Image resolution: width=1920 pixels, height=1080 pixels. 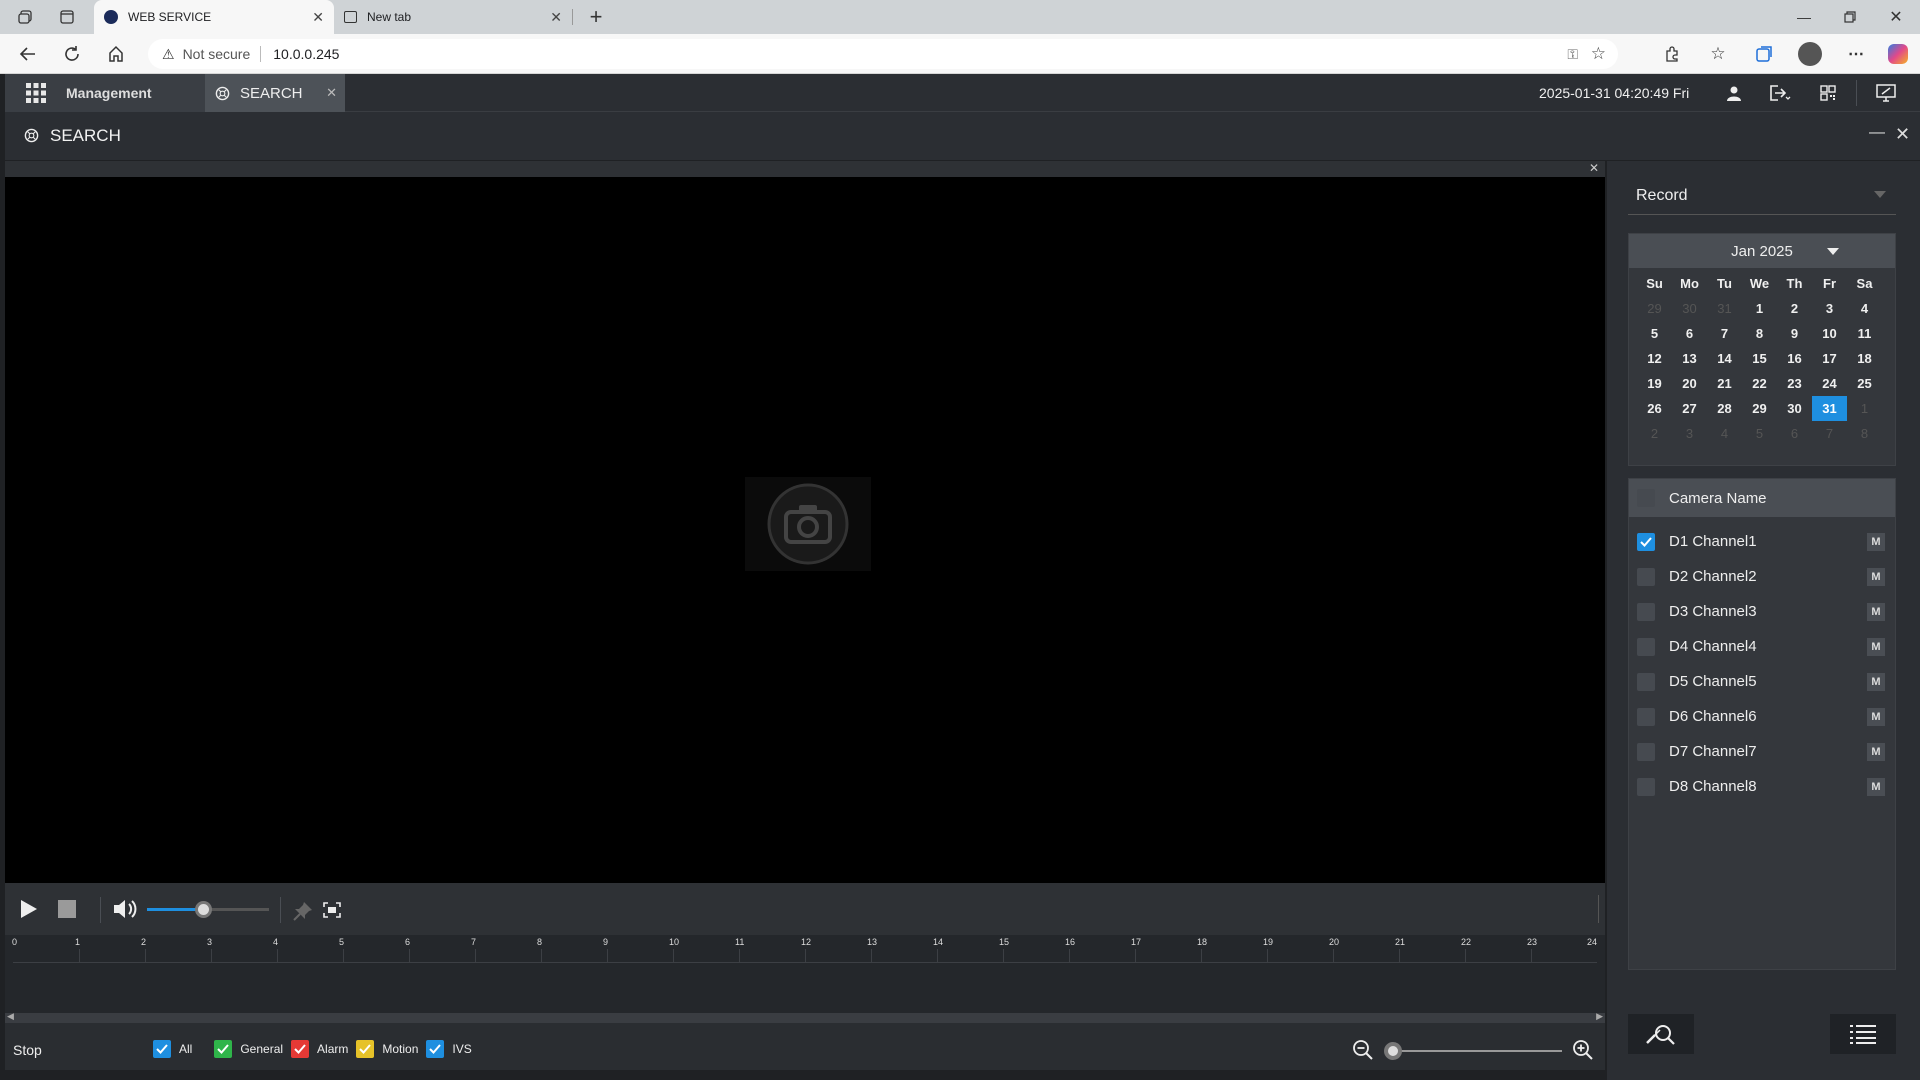 I want to click on calendar-day: 12, so click(x=1654, y=358).